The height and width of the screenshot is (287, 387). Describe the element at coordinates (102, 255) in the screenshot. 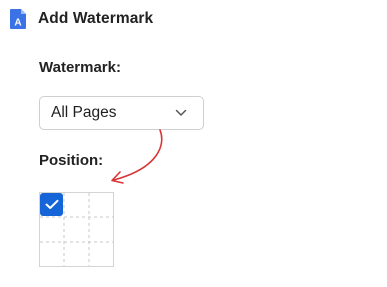

I see `position-cell-bottom-right` at that location.